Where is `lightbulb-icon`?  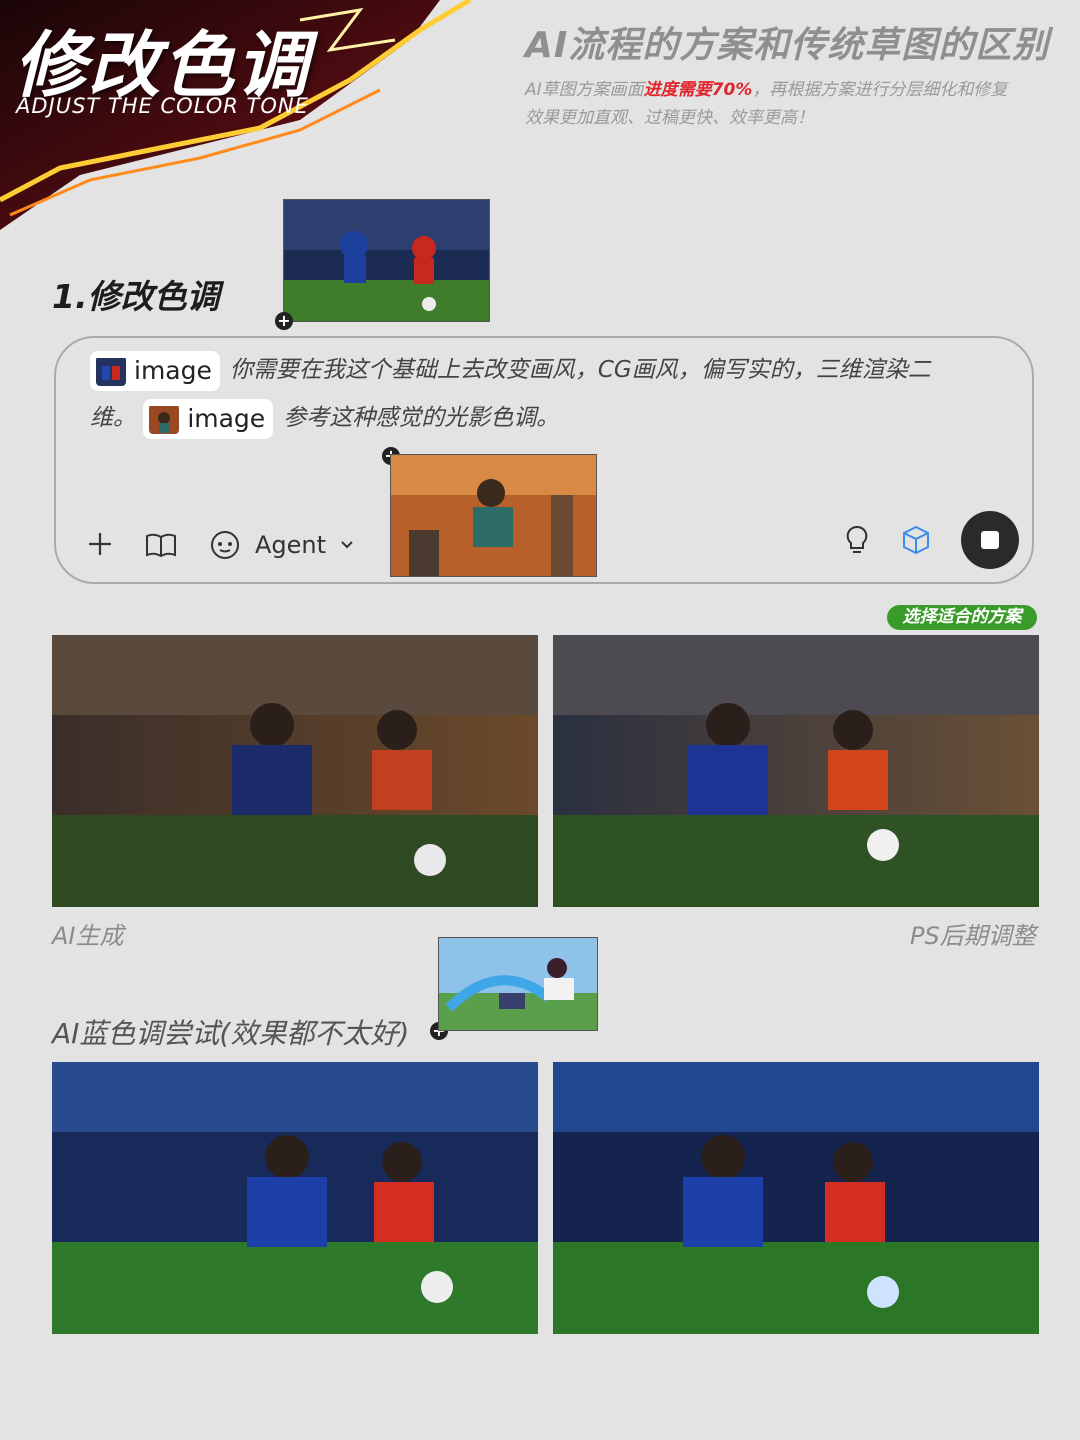 lightbulb-icon is located at coordinates (857, 539).